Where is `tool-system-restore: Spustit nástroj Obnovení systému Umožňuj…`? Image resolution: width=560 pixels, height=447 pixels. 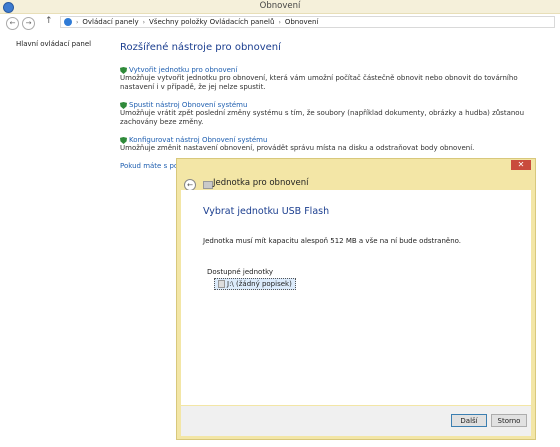
tool-system-restore: Spustit nástroj Obnovení systému Umožňuj… is located at coordinates (335, 114).